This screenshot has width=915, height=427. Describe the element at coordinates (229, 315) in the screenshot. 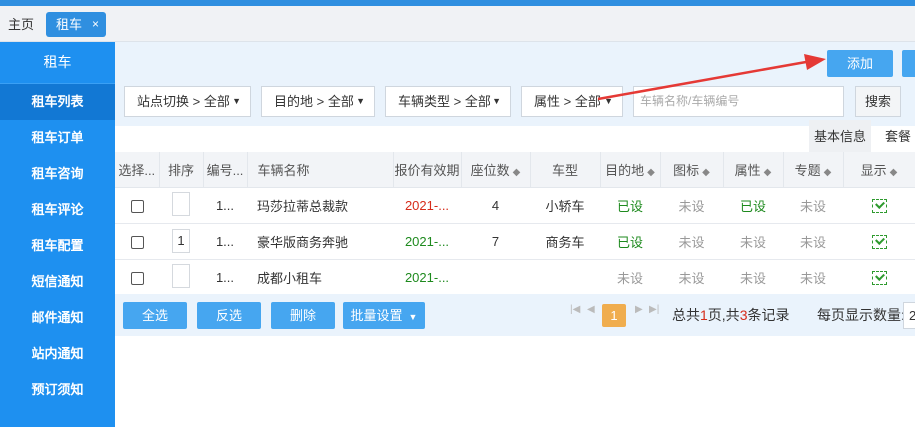

I see `invert-selection-button: 反选` at that location.